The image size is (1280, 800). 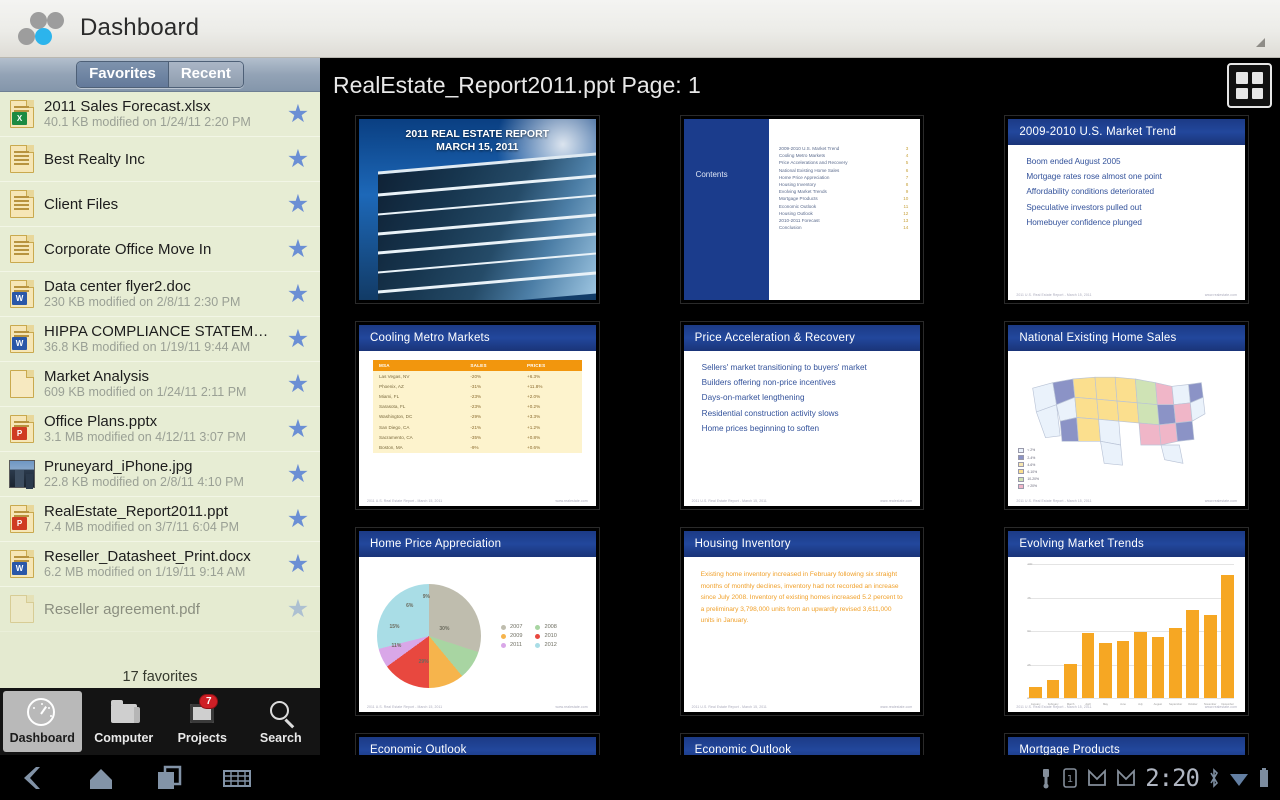 What do you see at coordinates (1246, 29) in the screenshot?
I see `hamburger-menu-icon` at bounding box center [1246, 29].